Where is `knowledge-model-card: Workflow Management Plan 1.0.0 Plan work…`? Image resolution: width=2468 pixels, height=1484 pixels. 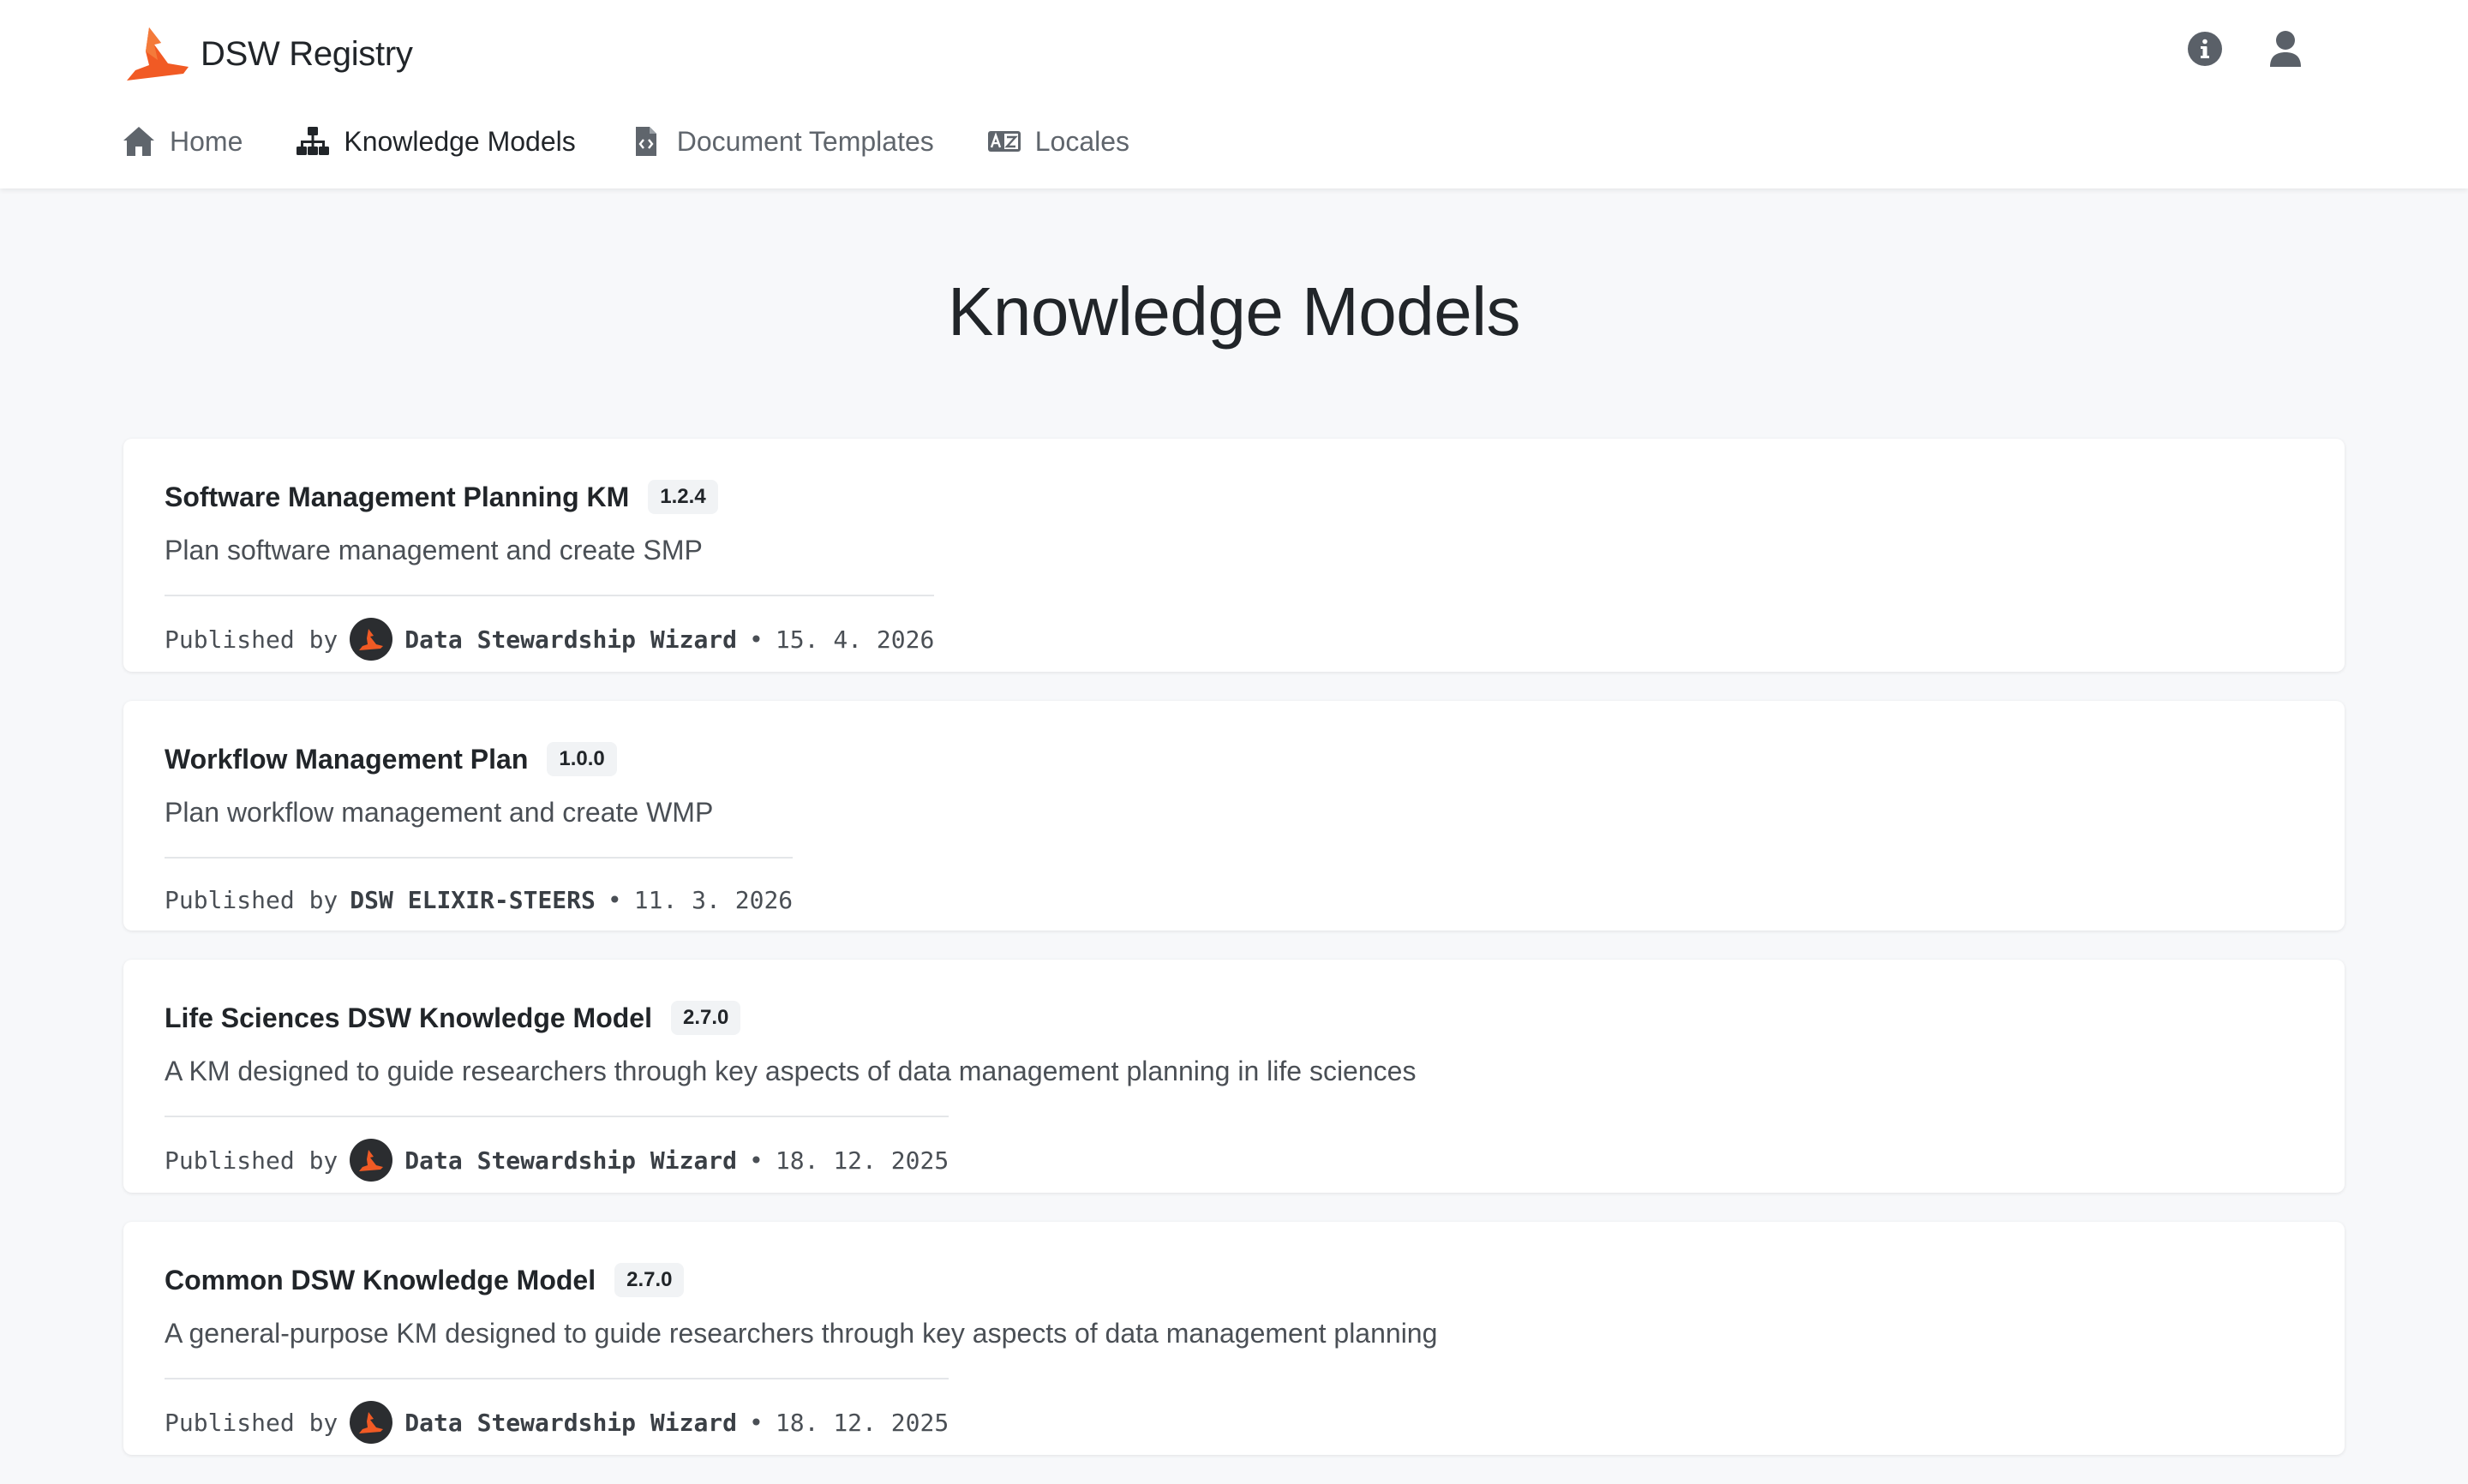 knowledge-model-card: Workflow Management Plan 1.0.0 Plan work… is located at coordinates (1234, 815).